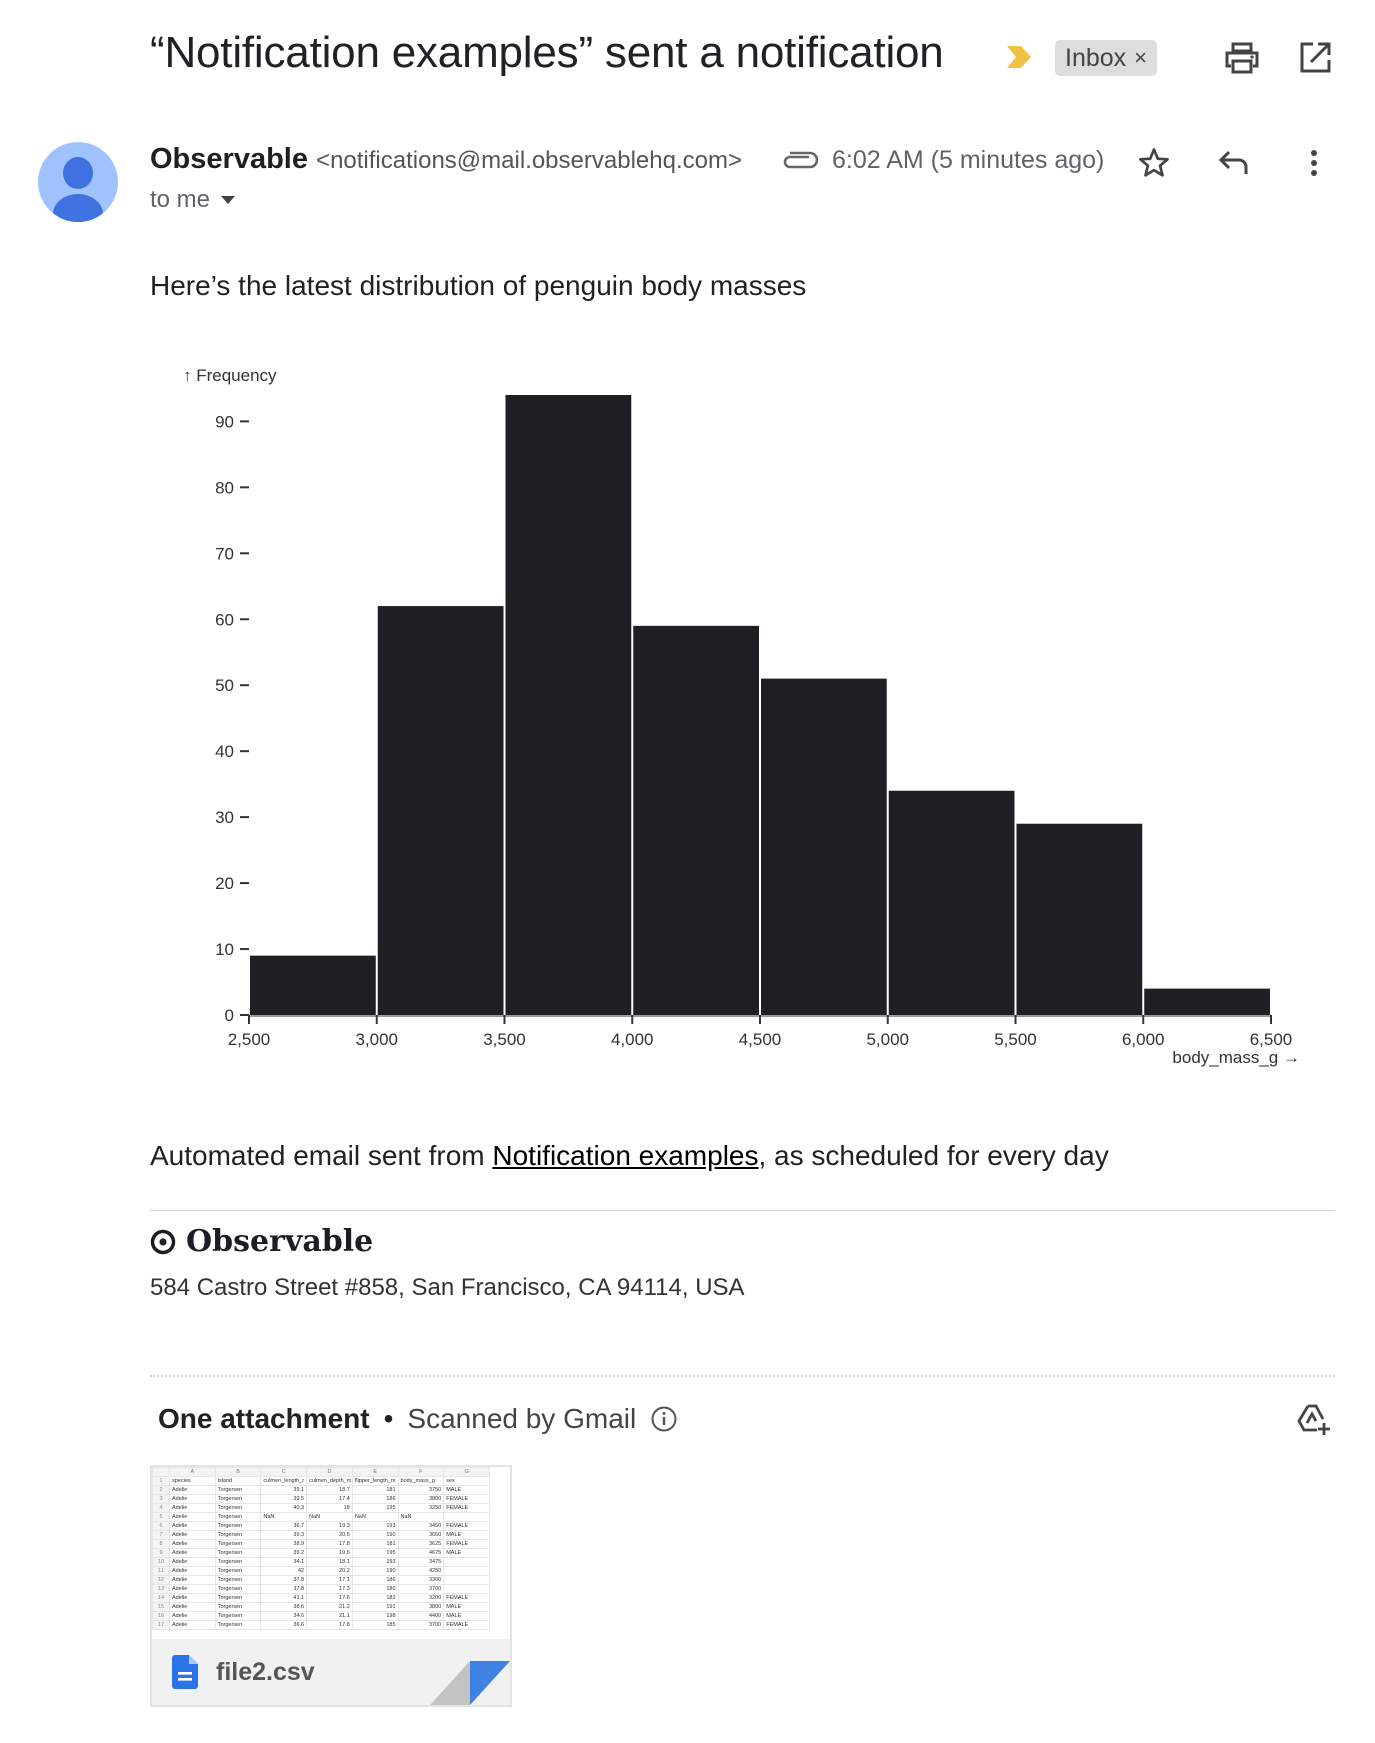 The height and width of the screenshot is (1743, 1375). What do you see at coordinates (375, 1589) in the screenshot?
I see `preview-cell: 180` at bounding box center [375, 1589].